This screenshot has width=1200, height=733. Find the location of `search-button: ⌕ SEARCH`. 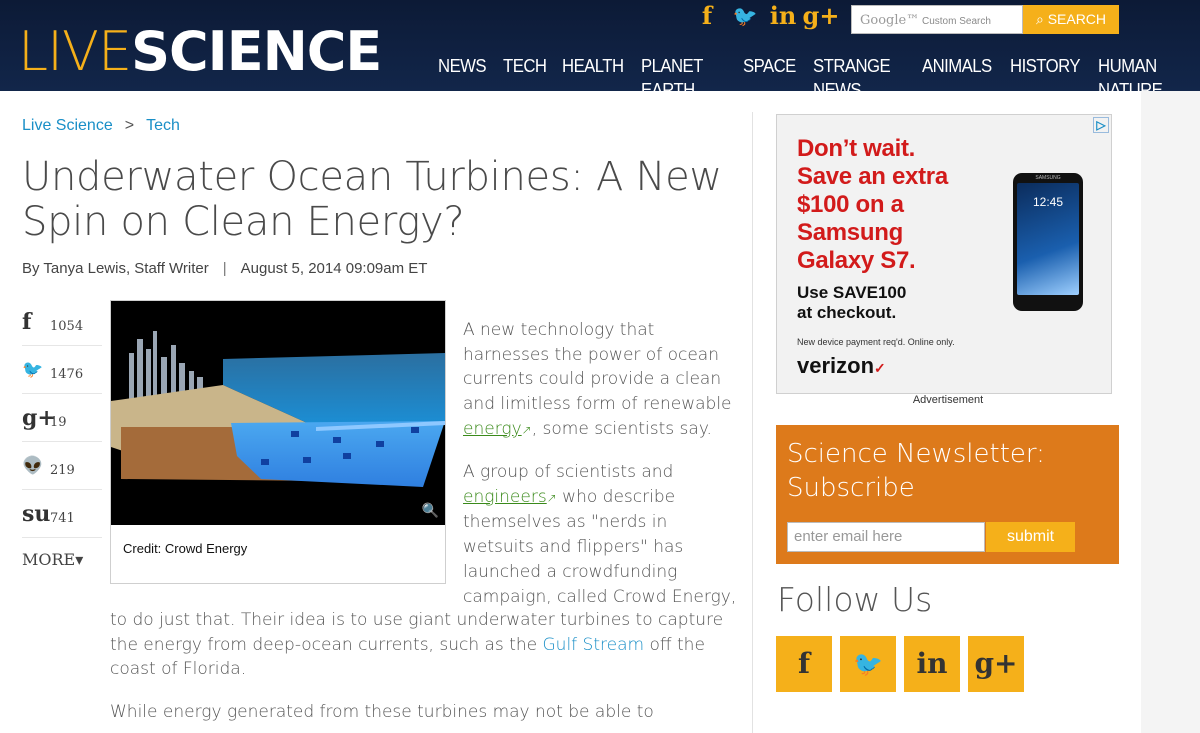

search-button: ⌕ SEARCH is located at coordinates (1071, 19).